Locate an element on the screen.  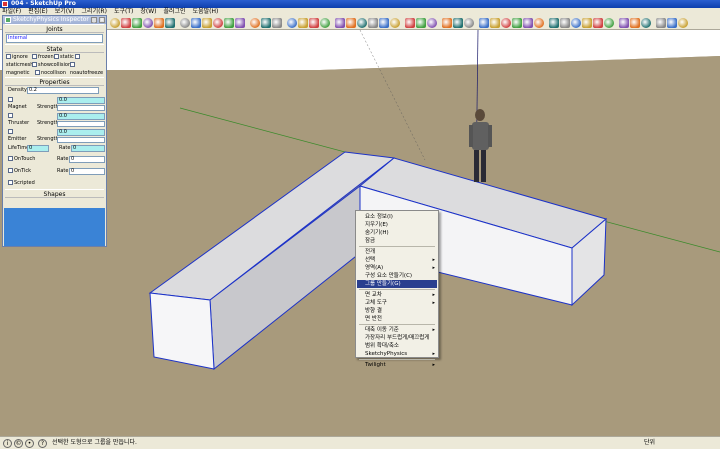
context-menu-item: 면 교차 ▸ is located at coordinates (397, 295).